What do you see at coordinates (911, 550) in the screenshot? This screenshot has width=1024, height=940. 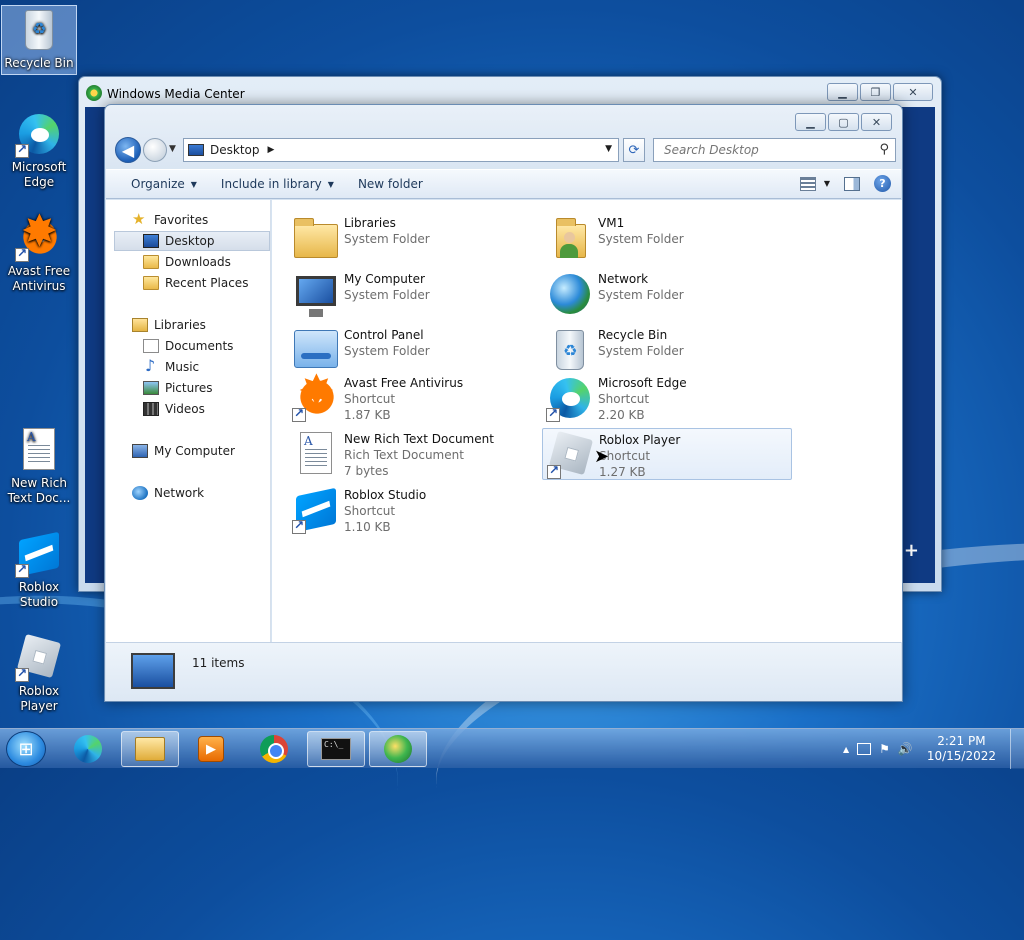 I see `plus-icon: +` at bounding box center [911, 550].